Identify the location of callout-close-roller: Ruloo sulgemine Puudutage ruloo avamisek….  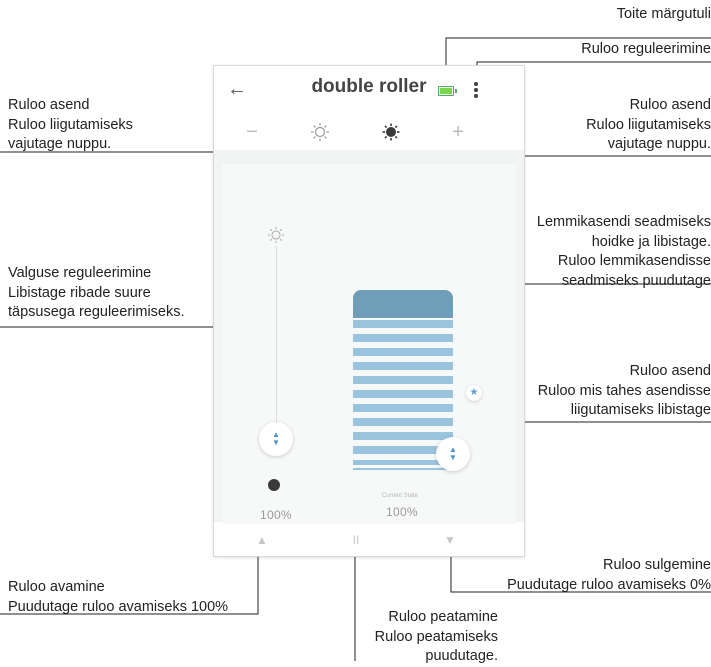
(609, 575).